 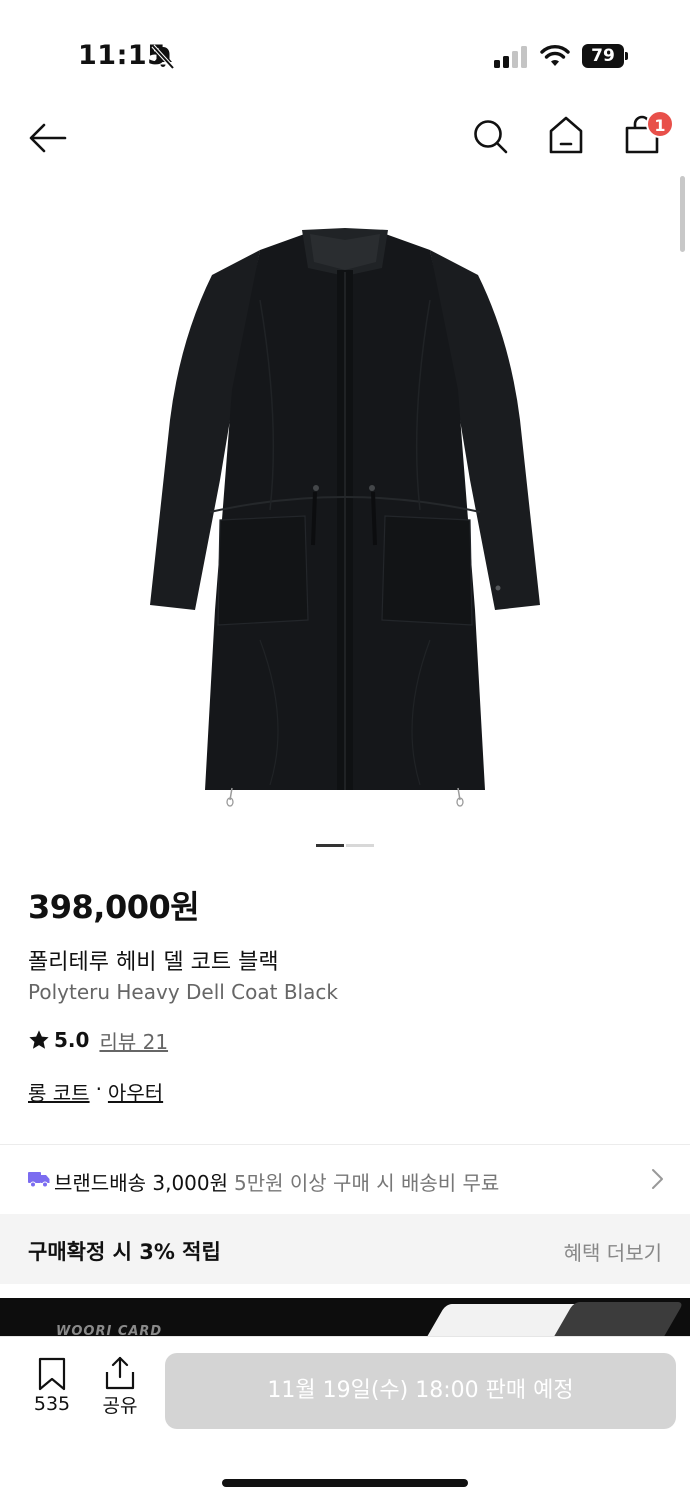 What do you see at coordinates (345, 1144) in the screenshot?
I see `section-divider` at bounding box center [345, 1144].